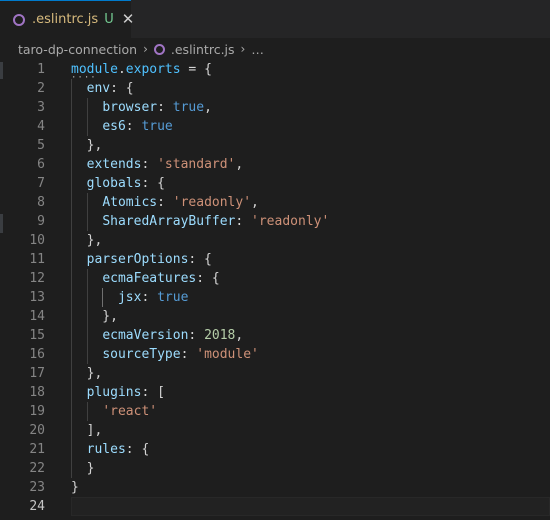  Describe the element at coordinates (153, 392) in the screenshot. I see `code-token: : [` at that location.